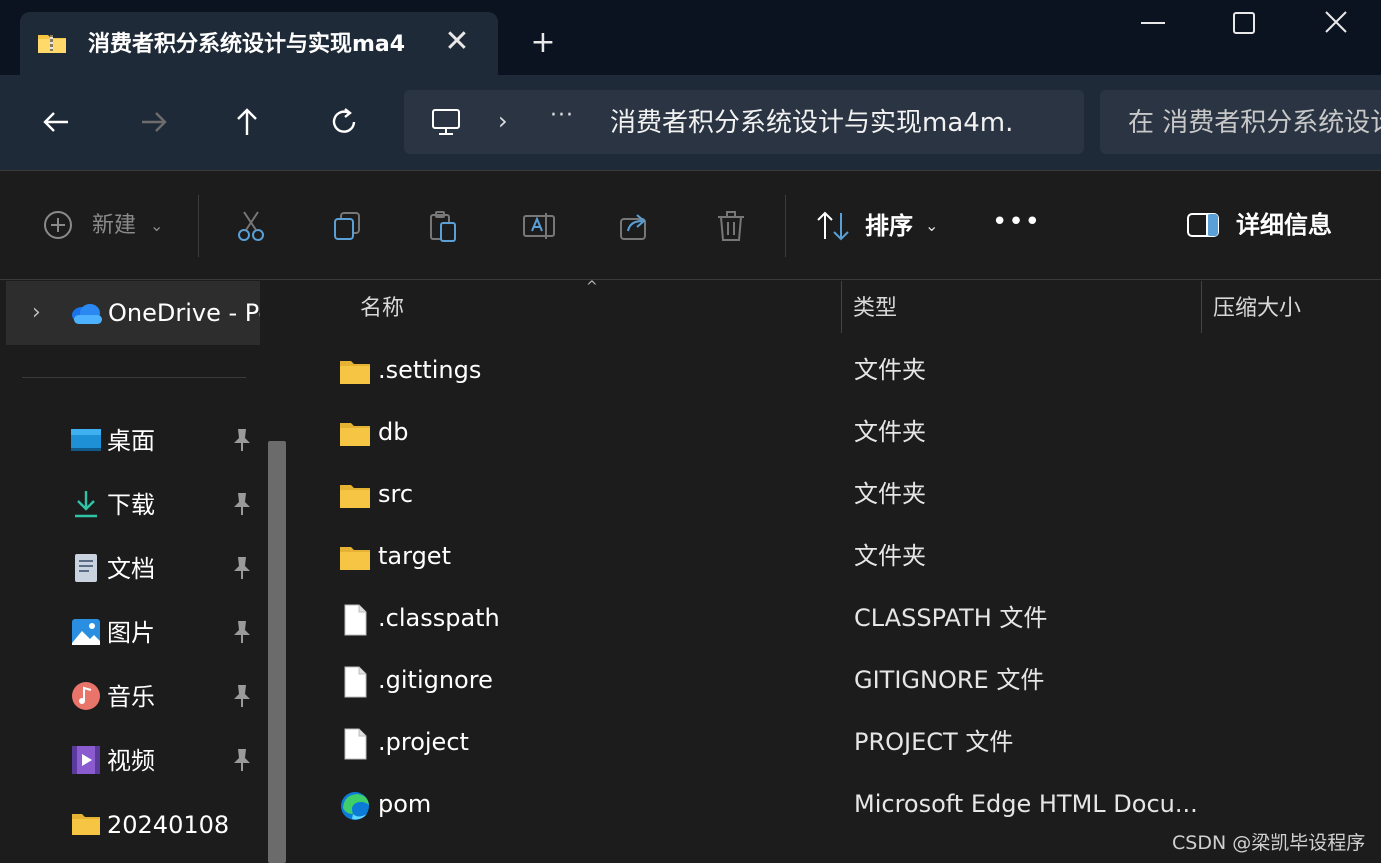  What do you see at coordinates (840, 558) in the screenshot?
I see `file-row: target 文件夹` at bounding box center [840, 558].